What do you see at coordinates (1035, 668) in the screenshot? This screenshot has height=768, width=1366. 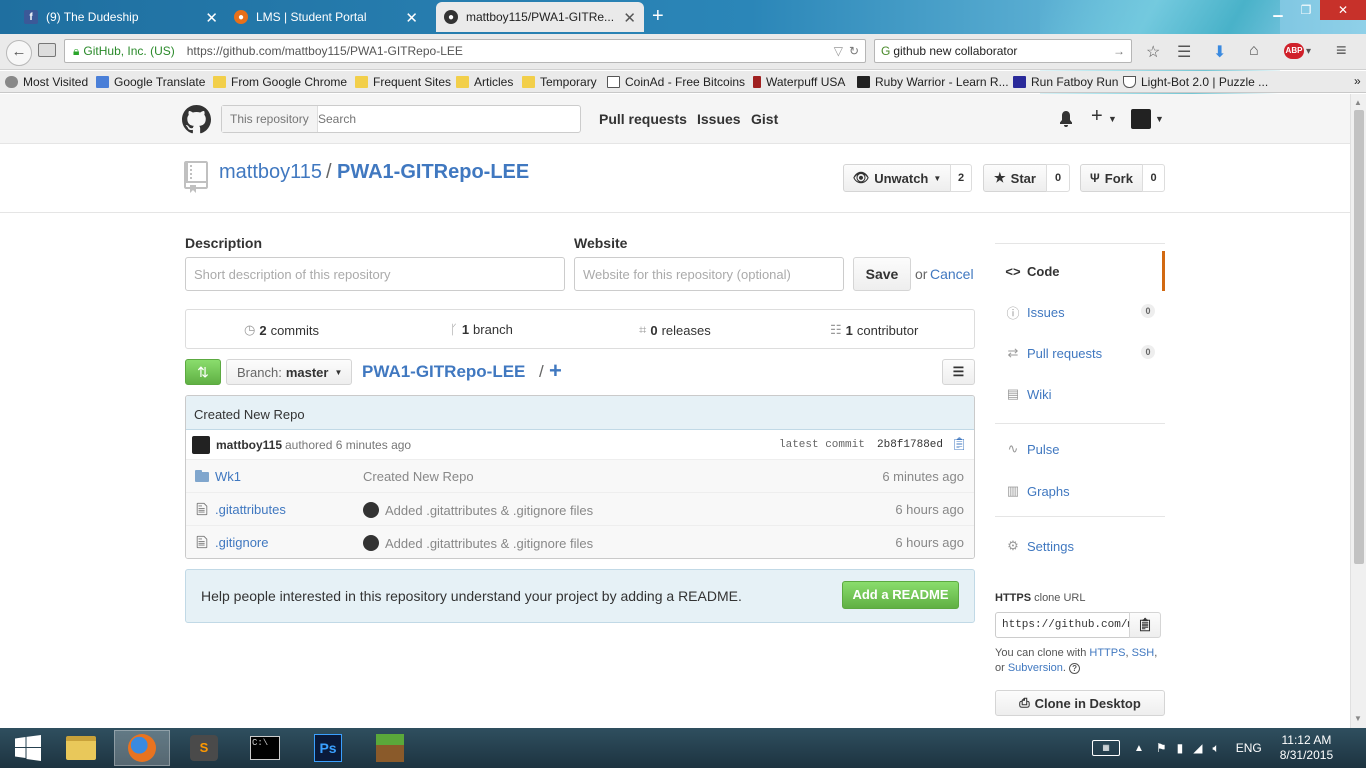 I see `clone-subversion-link: Subversion` at bounding box center [1035, 668].